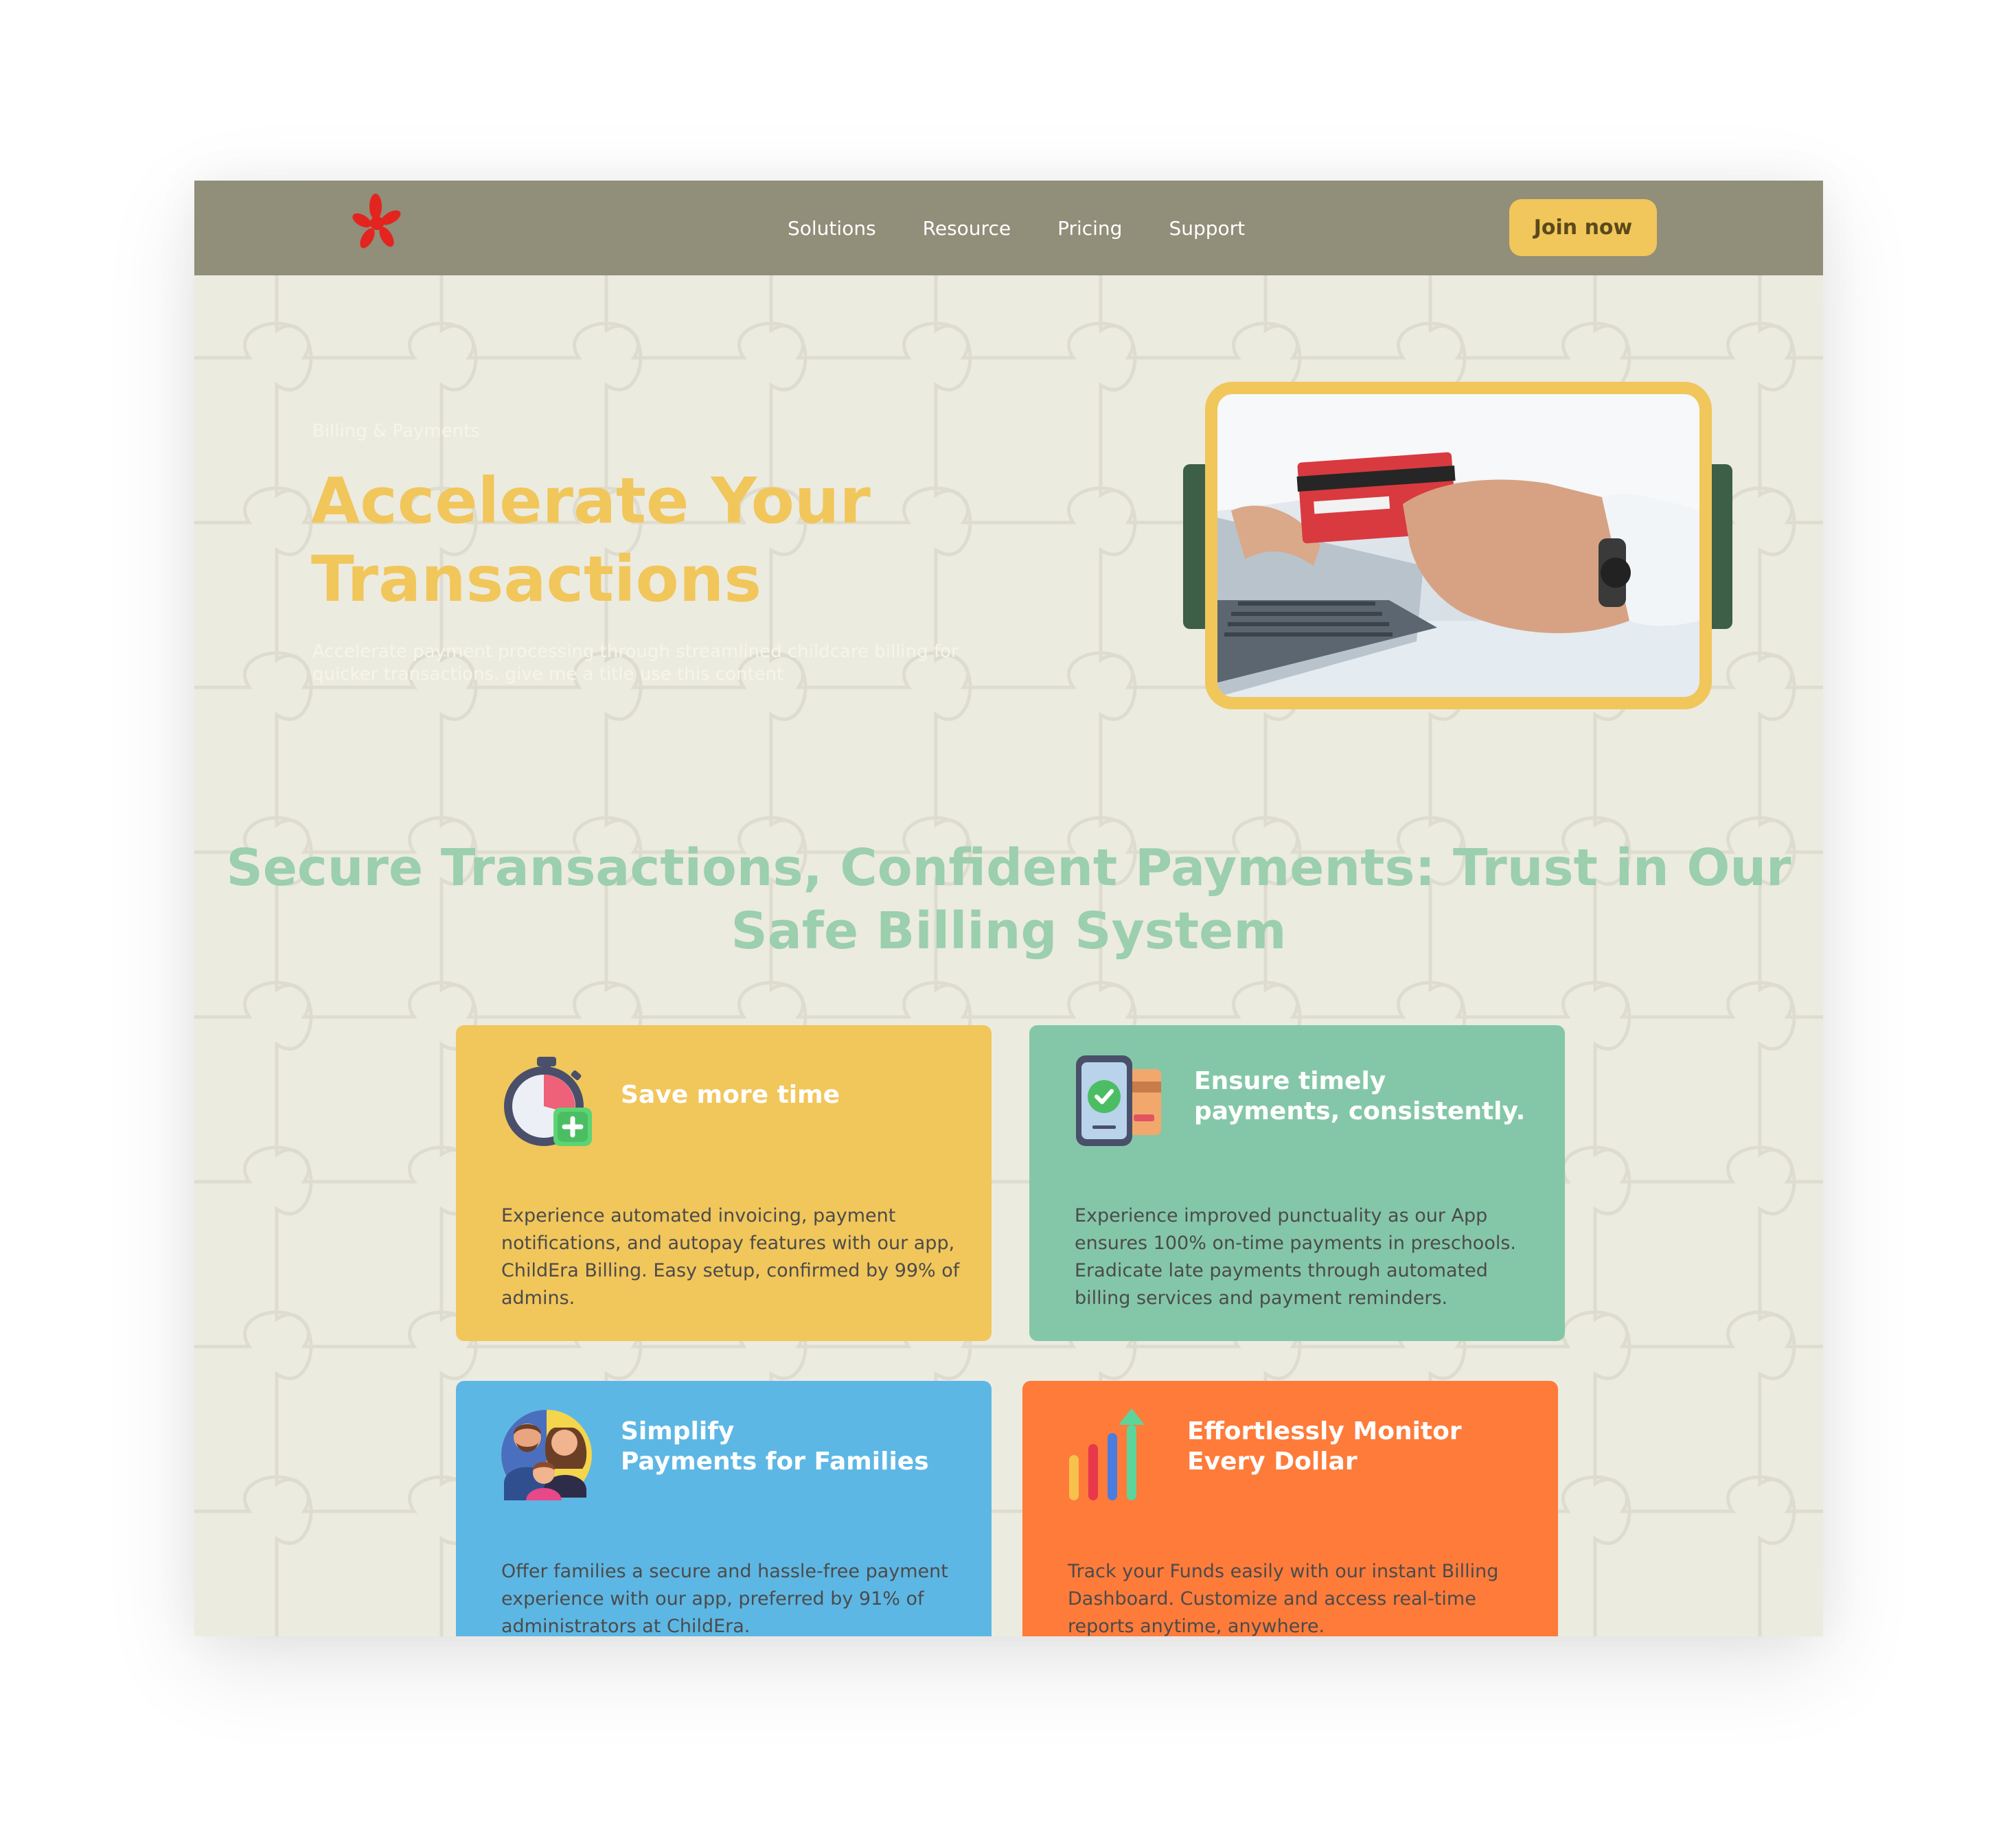  What do you see at coordinates (1107, 1454) in the screenshot?
I see `growth-chart-icon` at bounding box center [1107, 1454].